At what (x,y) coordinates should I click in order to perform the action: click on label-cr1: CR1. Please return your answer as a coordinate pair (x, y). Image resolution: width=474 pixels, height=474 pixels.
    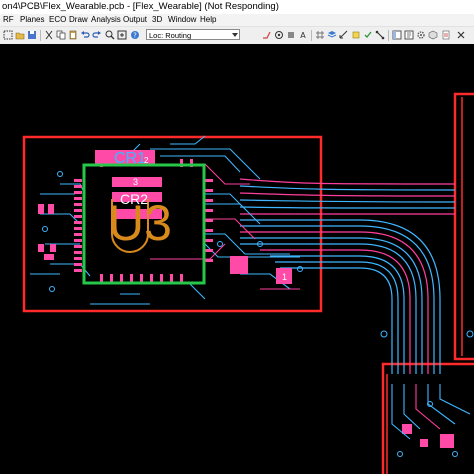
    Looking at the image, I should click on (130, 158).